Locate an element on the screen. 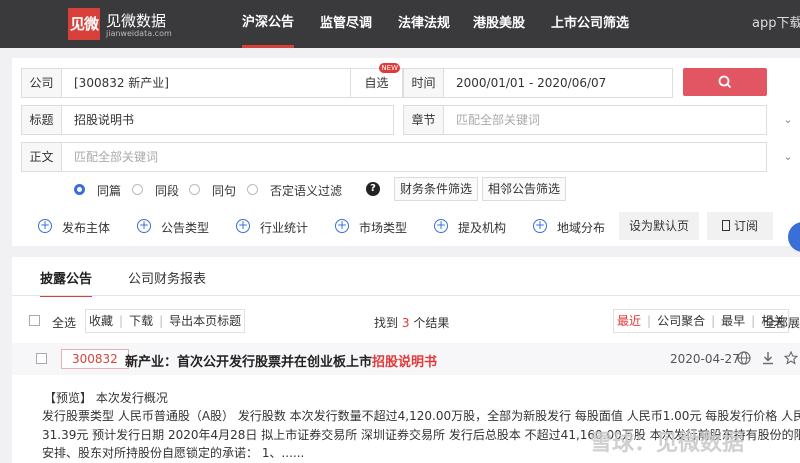  title-value: 招股说明书 is located at coordinates (104, 120).